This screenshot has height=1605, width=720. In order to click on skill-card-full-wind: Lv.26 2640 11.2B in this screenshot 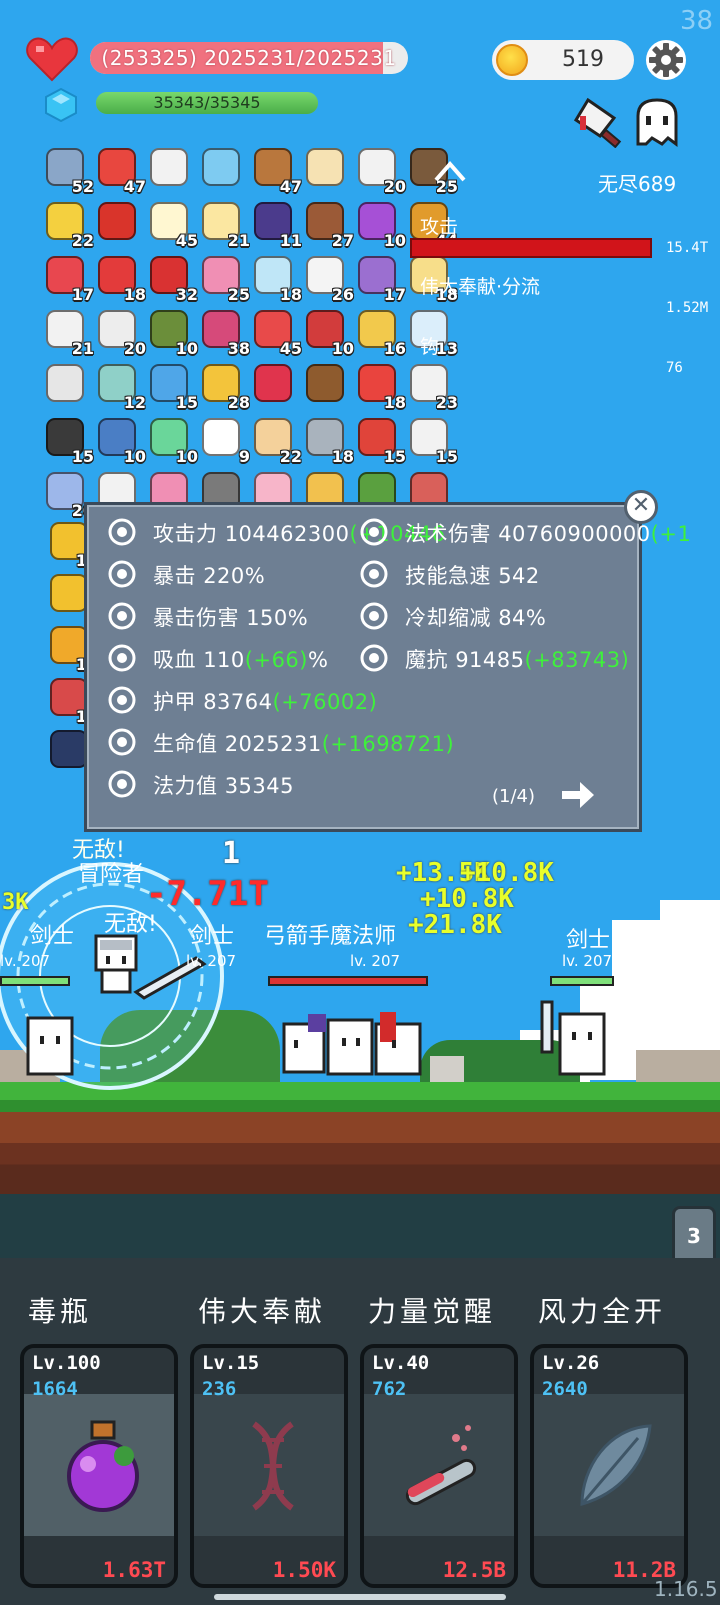, I will do `click(609, 1466)`.